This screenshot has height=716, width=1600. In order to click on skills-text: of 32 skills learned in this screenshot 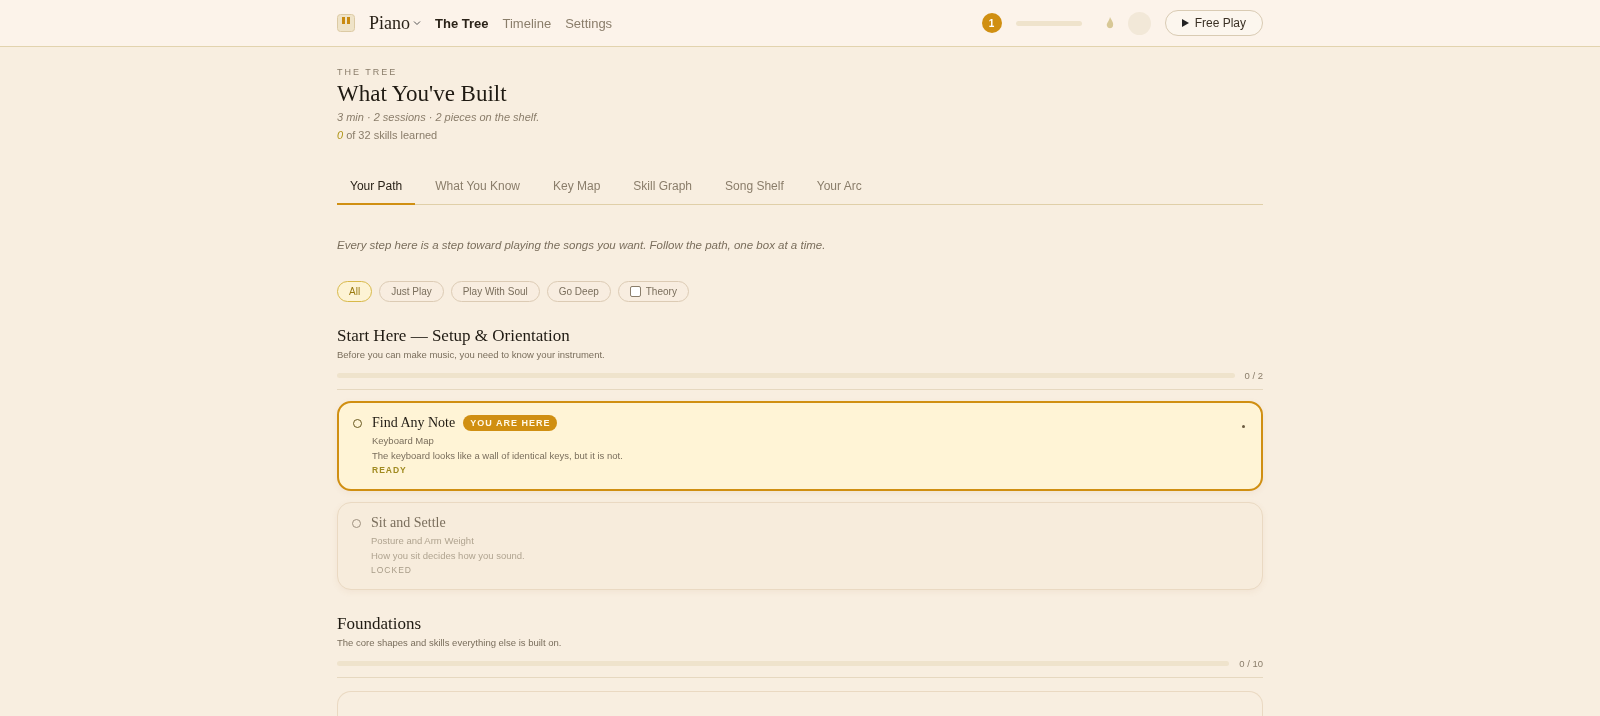, I will do `click(392, 135)`.